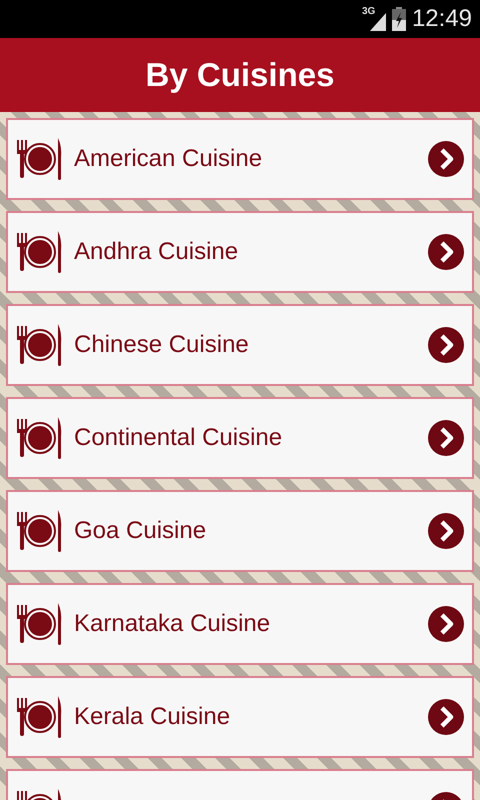  I want to click on cuisine-label: Karnataka Cuisine, so click(173, 624).